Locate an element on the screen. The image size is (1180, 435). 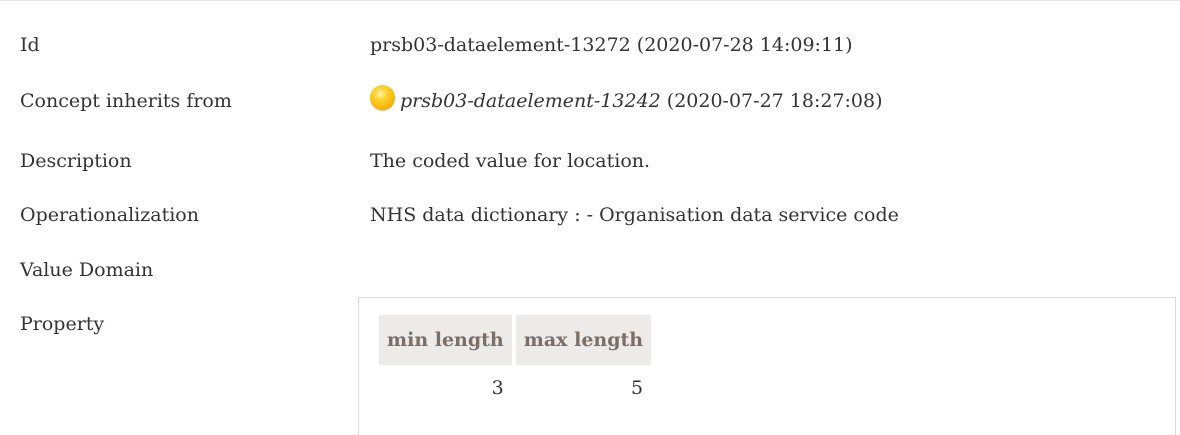
property-table: min length max length 3 5 is located at coordinates (515, 363).